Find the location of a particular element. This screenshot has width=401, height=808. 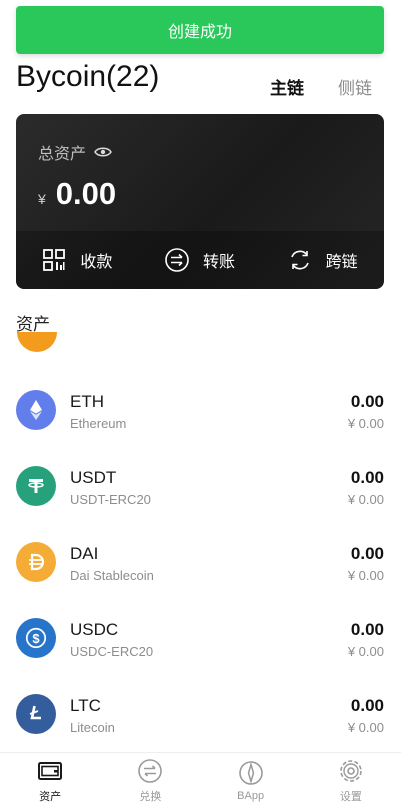

toast-message: 创建成功 is located at coordinates (199, 32).